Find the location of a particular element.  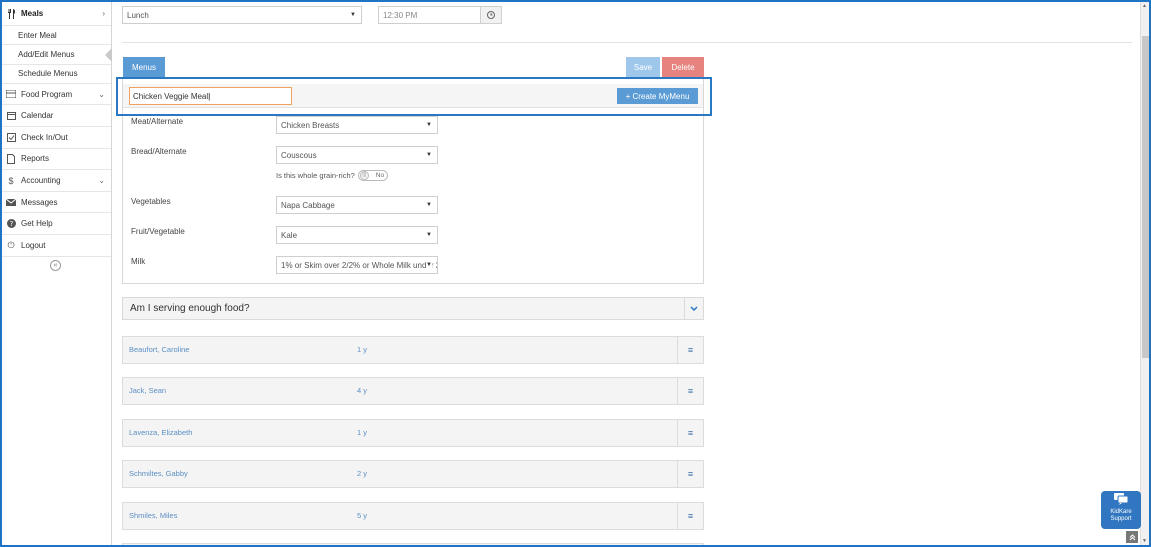

envelope-icon is located at coordinates (11, 202).